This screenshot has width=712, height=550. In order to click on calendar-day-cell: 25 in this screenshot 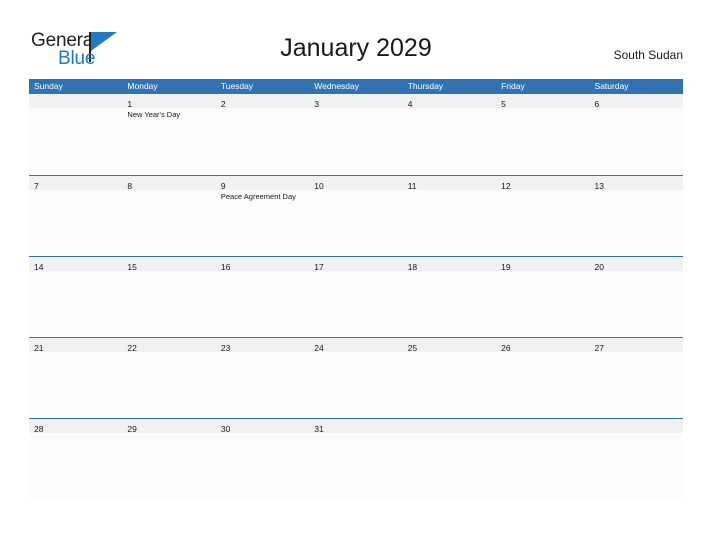, I will do `click(449, 378)`.